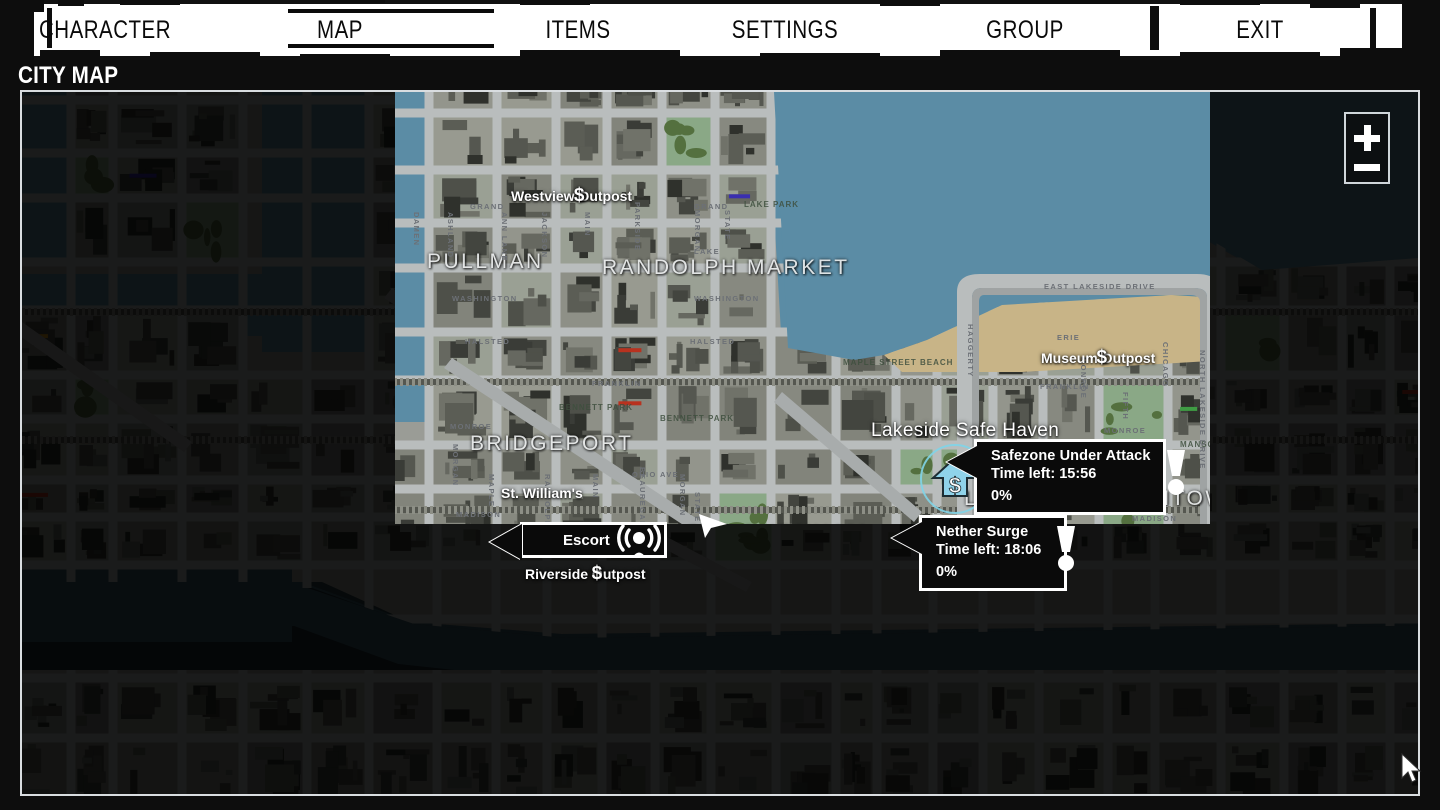  What do you see at coordinates (542, 493) in the screenshot?
I see `poi-label: St. William's` at bounding box center [542, 493].